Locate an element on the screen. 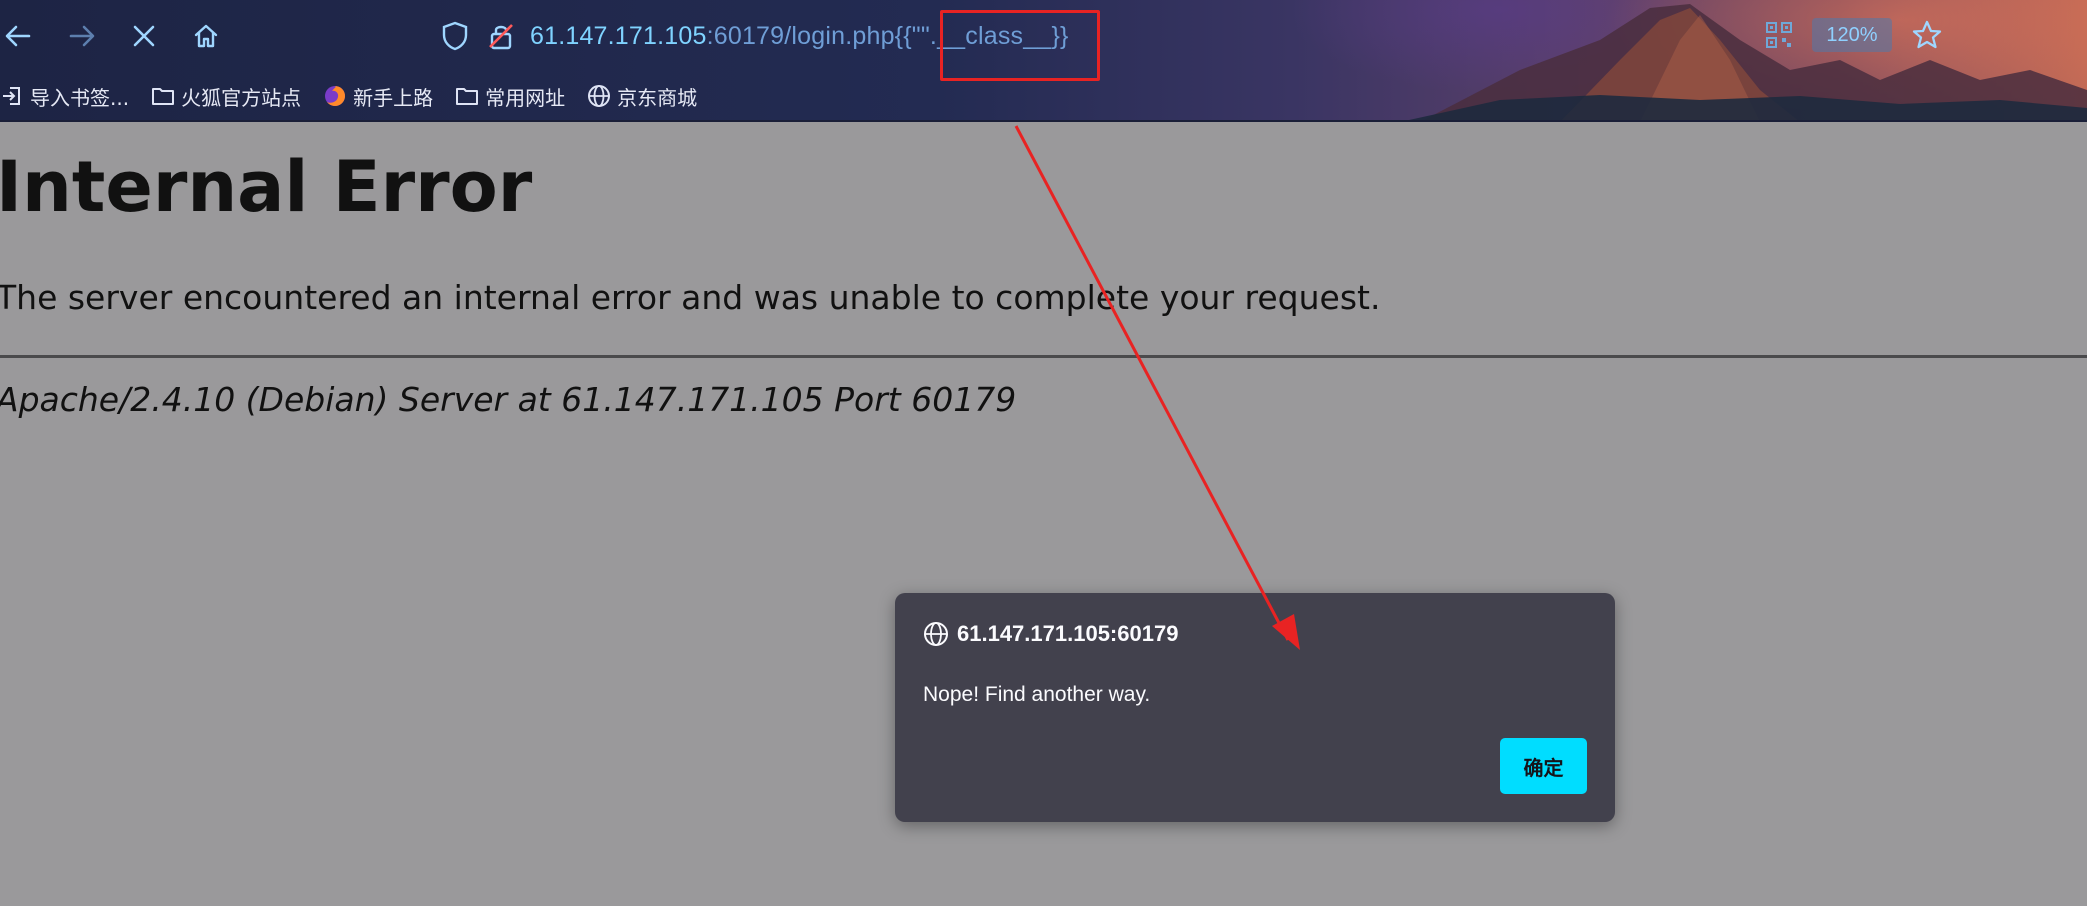 Image resolution: width=2087 pixels, height=906 pixels. star-icon is located at coordinates (1927, 35).